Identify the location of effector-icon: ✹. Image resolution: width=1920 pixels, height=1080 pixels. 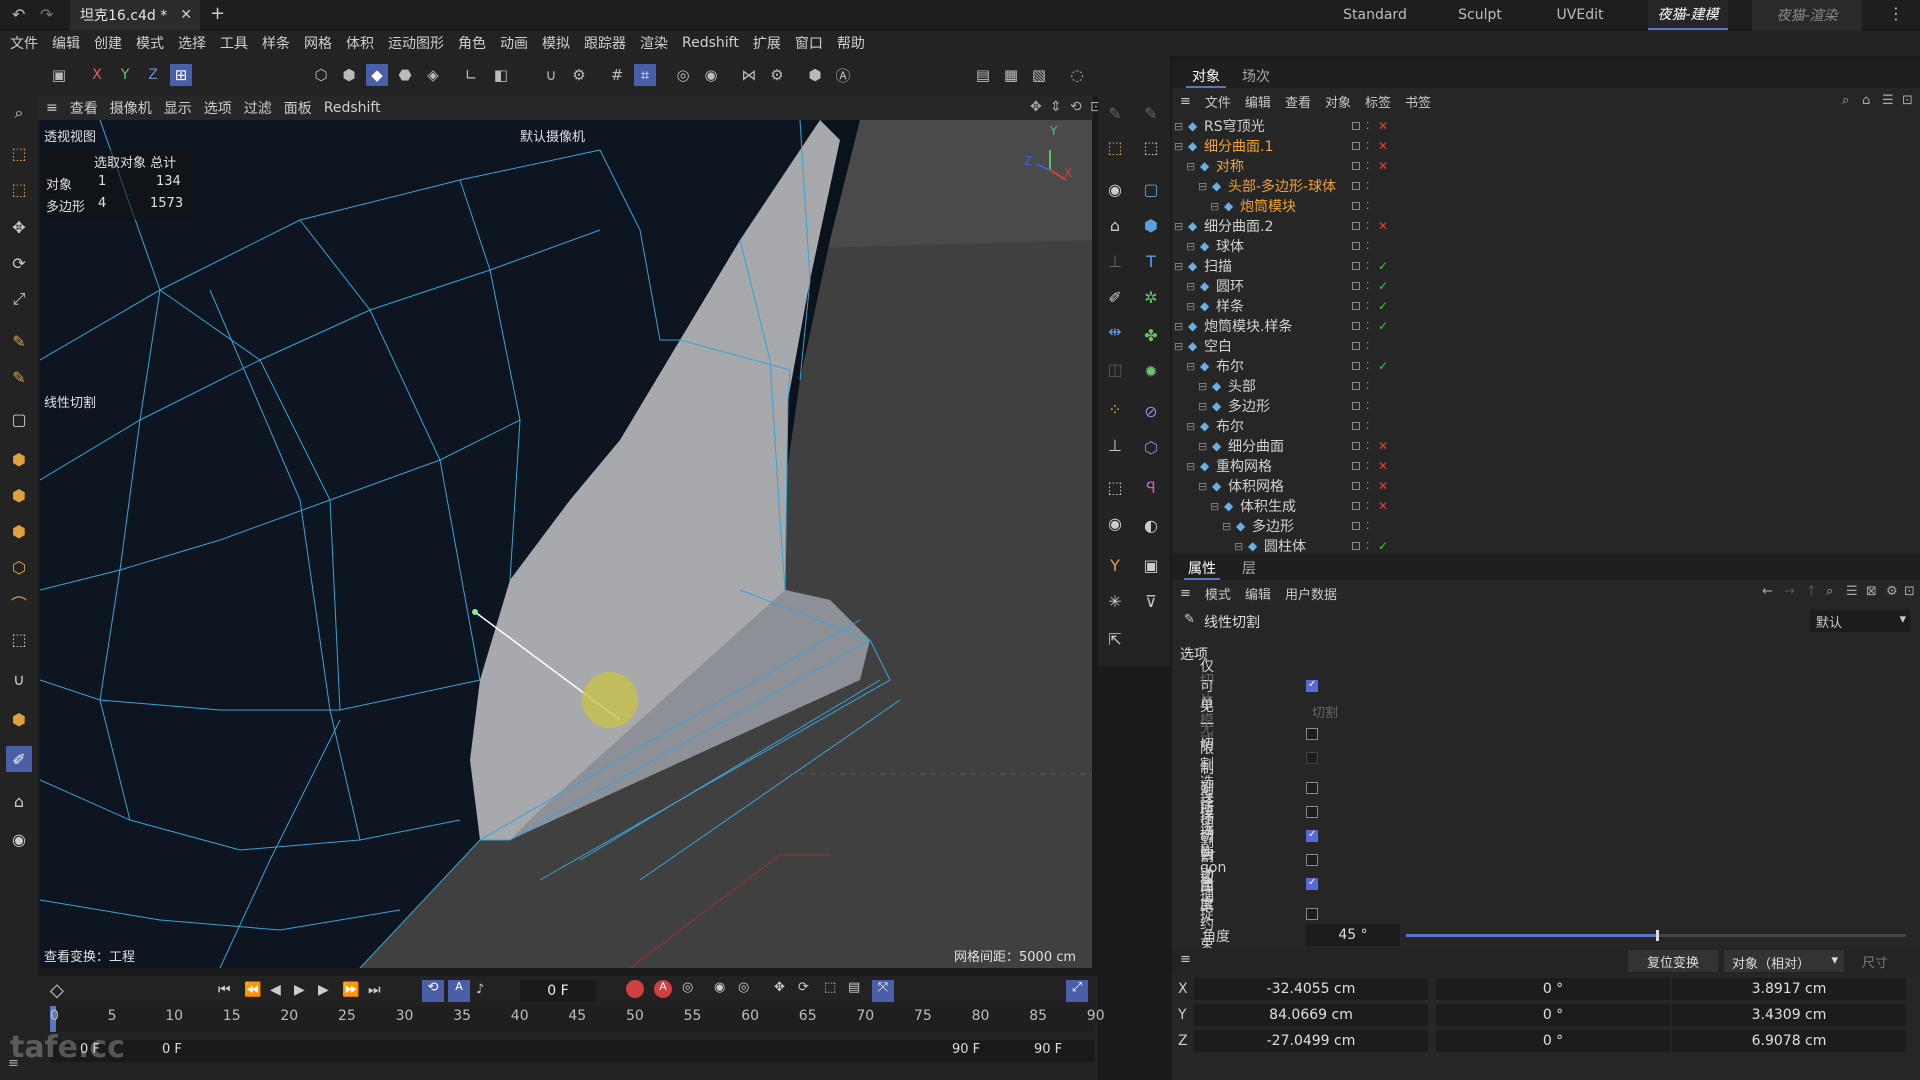
(1151, 371).